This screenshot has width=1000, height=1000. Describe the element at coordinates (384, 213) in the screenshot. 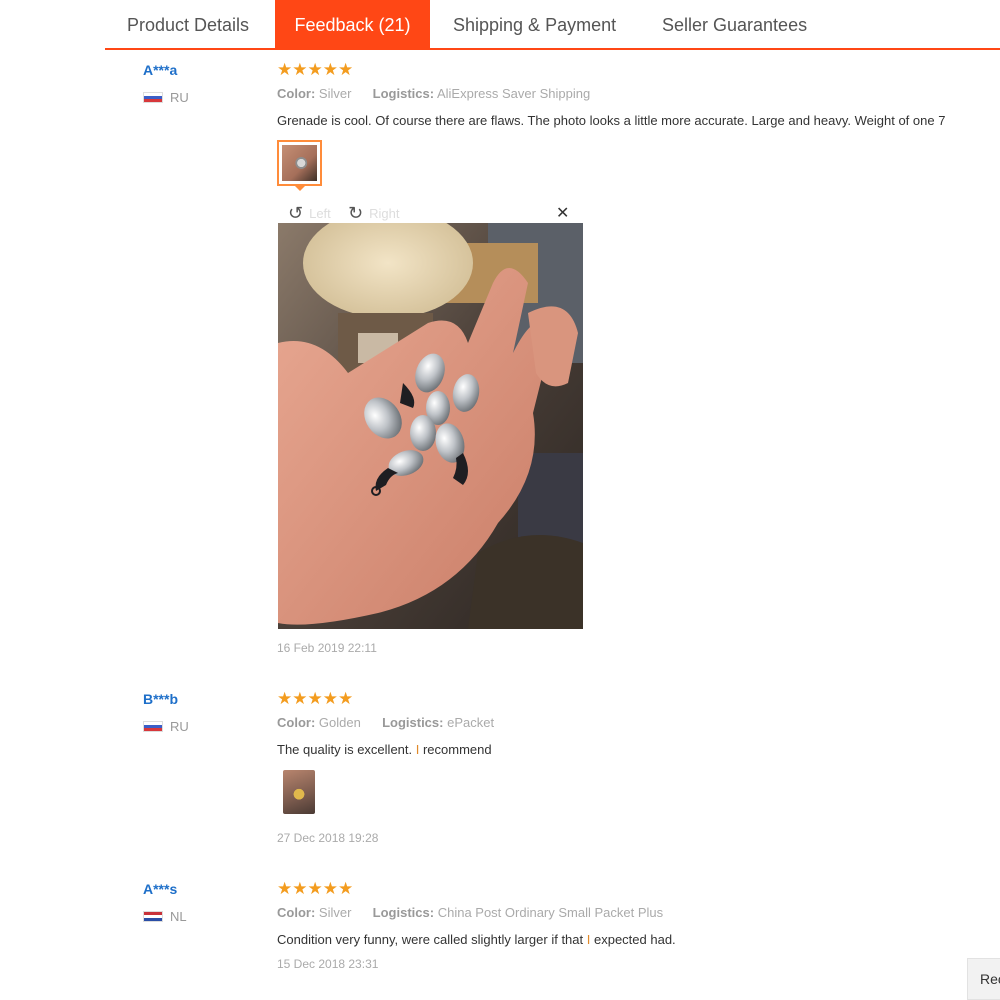

I see `rotate-right-label: Right` at that location.